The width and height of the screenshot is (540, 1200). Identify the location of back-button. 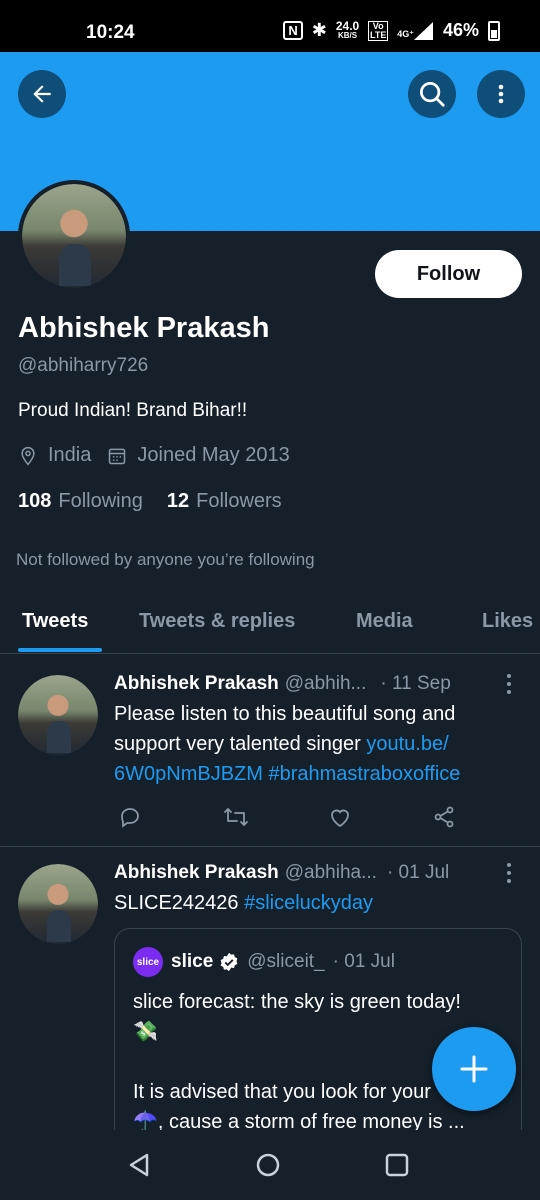
(42, 94).